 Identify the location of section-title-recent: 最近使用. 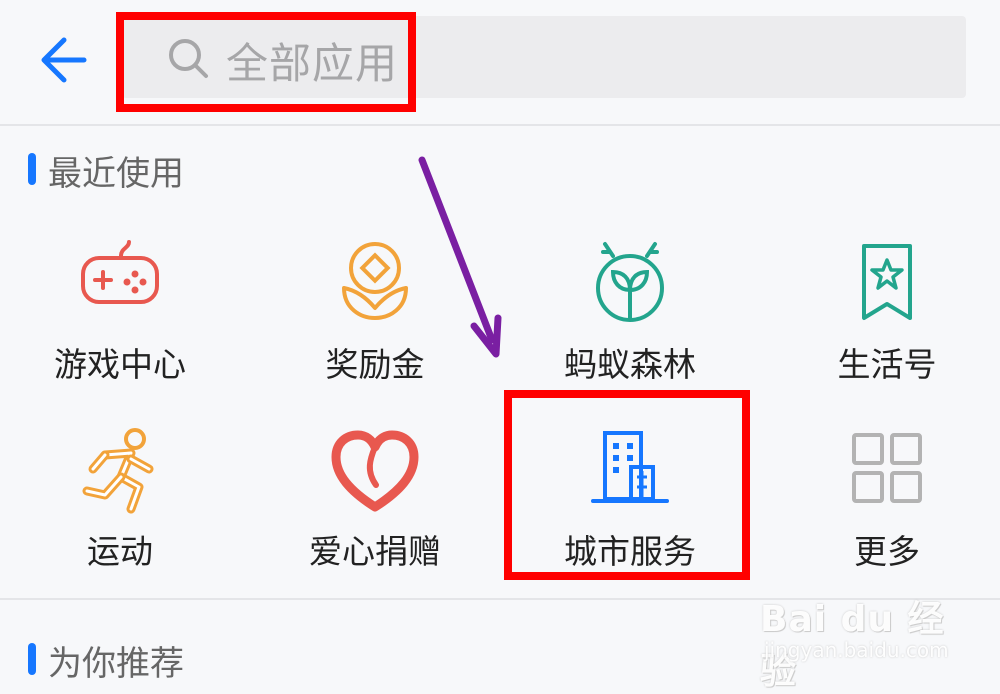
(116, 174).